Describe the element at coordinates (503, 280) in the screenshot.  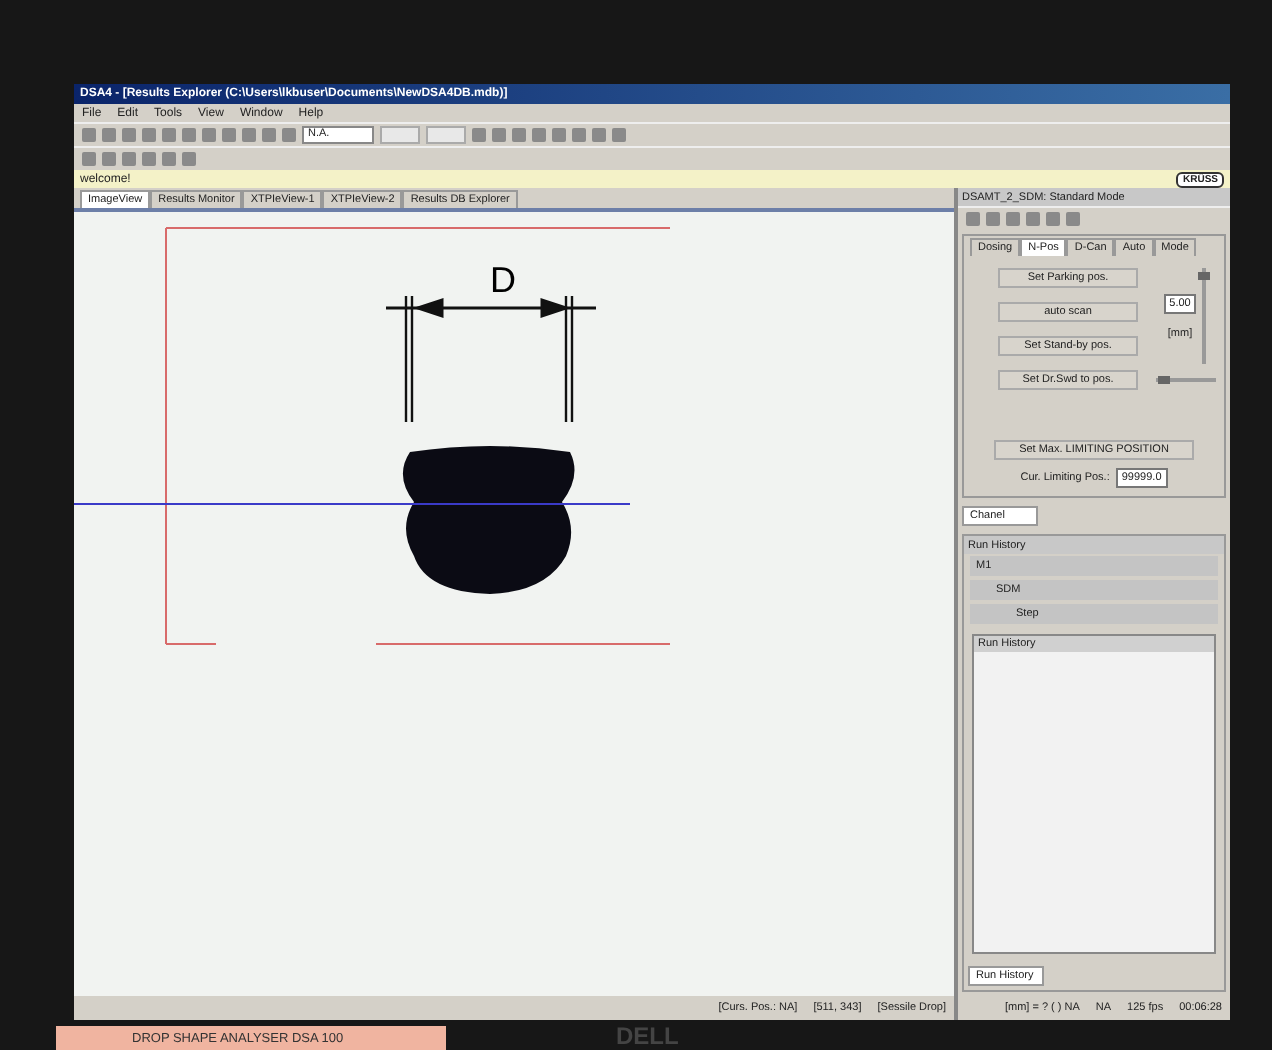
I see `dimension-label: D` at that location.